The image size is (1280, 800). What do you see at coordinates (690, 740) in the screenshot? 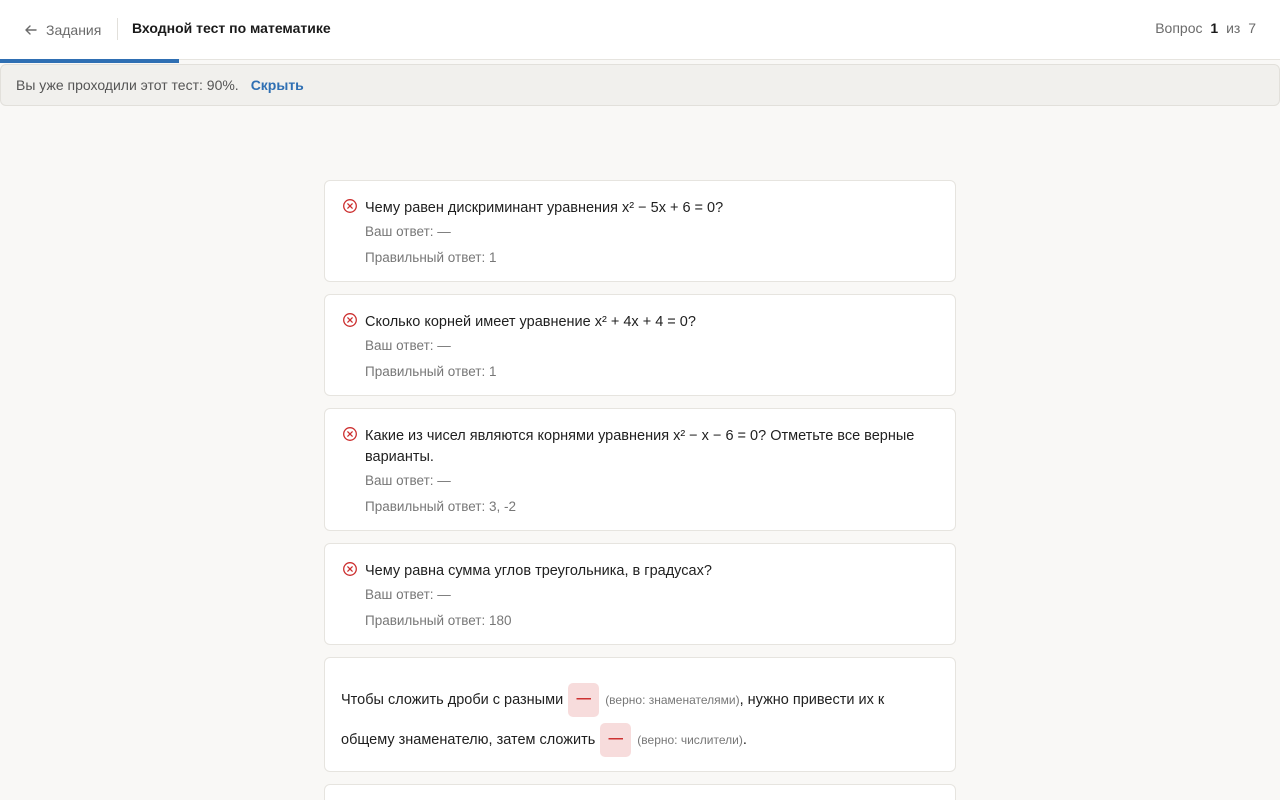
I see `correct-hint-2: (верно: числители)` at bounding box center [690, 740].